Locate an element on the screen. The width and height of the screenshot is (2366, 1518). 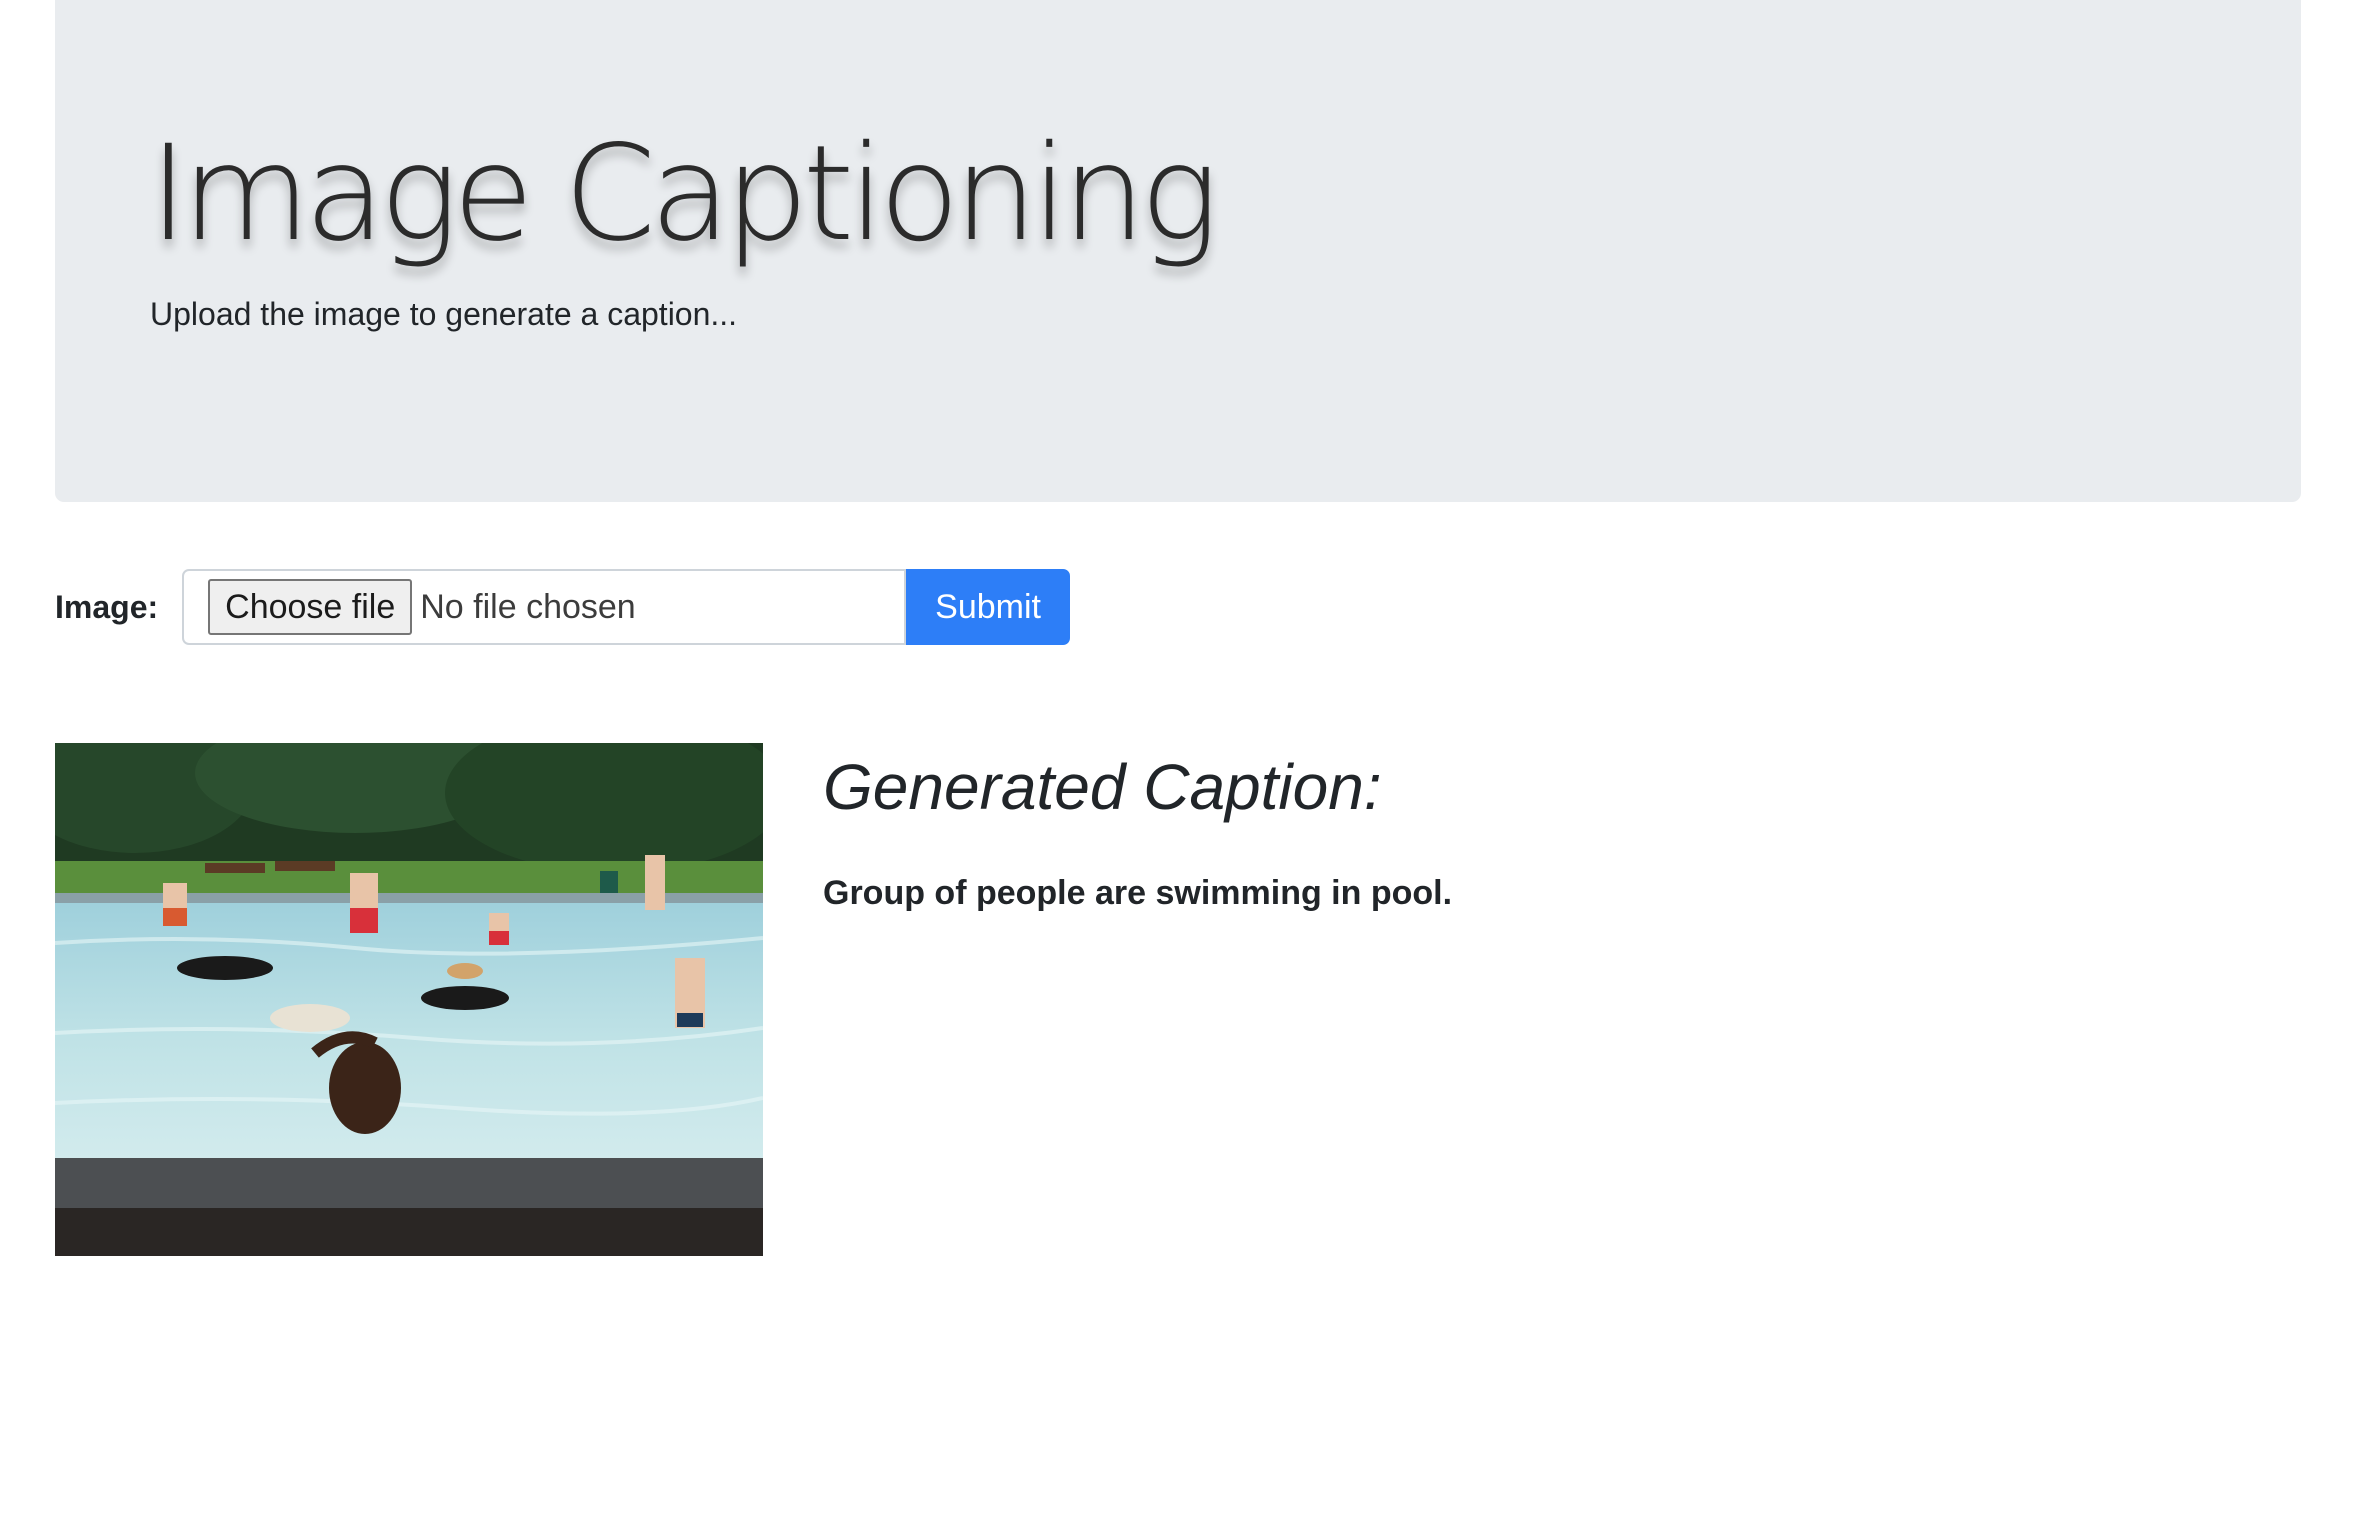
image-file-input: Choose file No file chosen is located at coordinates (544, 607).